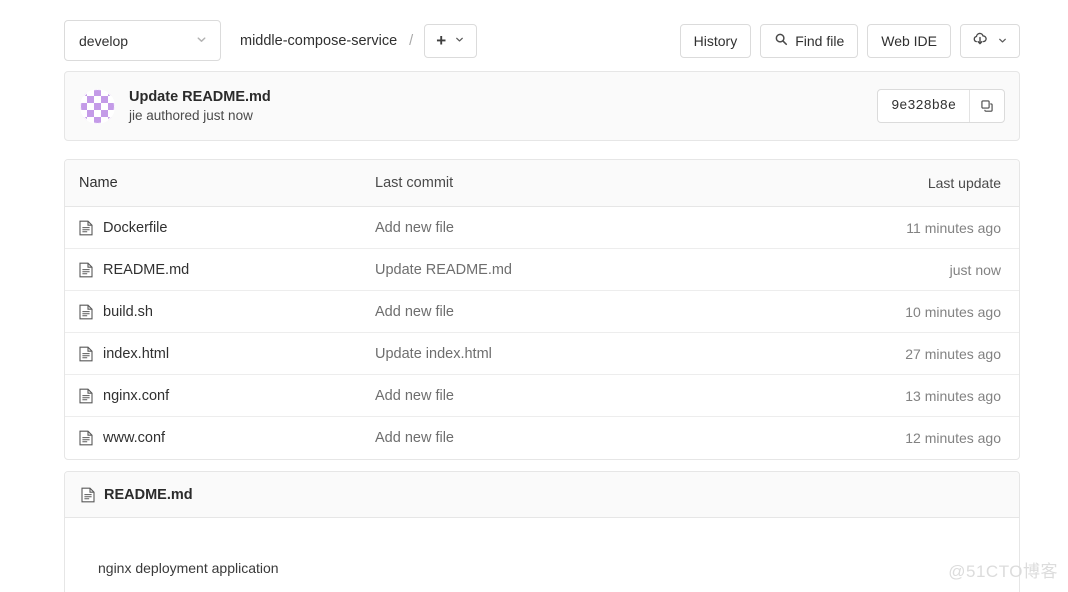 Image resolution: width=1068 pixels, height=592 pixels. What do you see at coordinates (980, 40) in the screenshot?
I see `cloud-download-icon` at bounding box center [980, 40].